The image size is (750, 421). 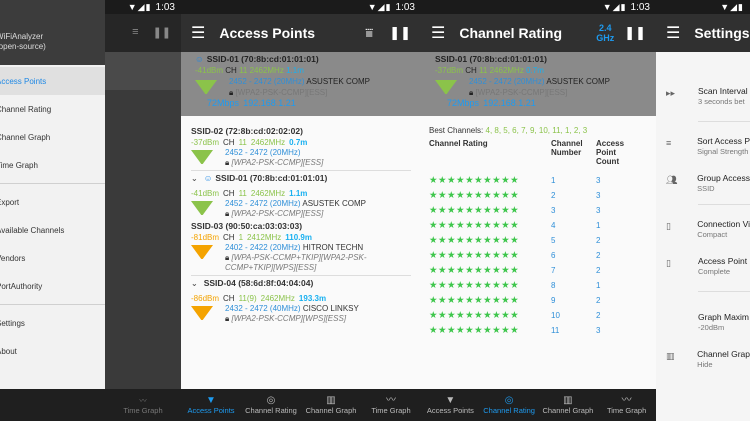 I want to click on line-chart-icon: 〰, so click(x=391, y=400).